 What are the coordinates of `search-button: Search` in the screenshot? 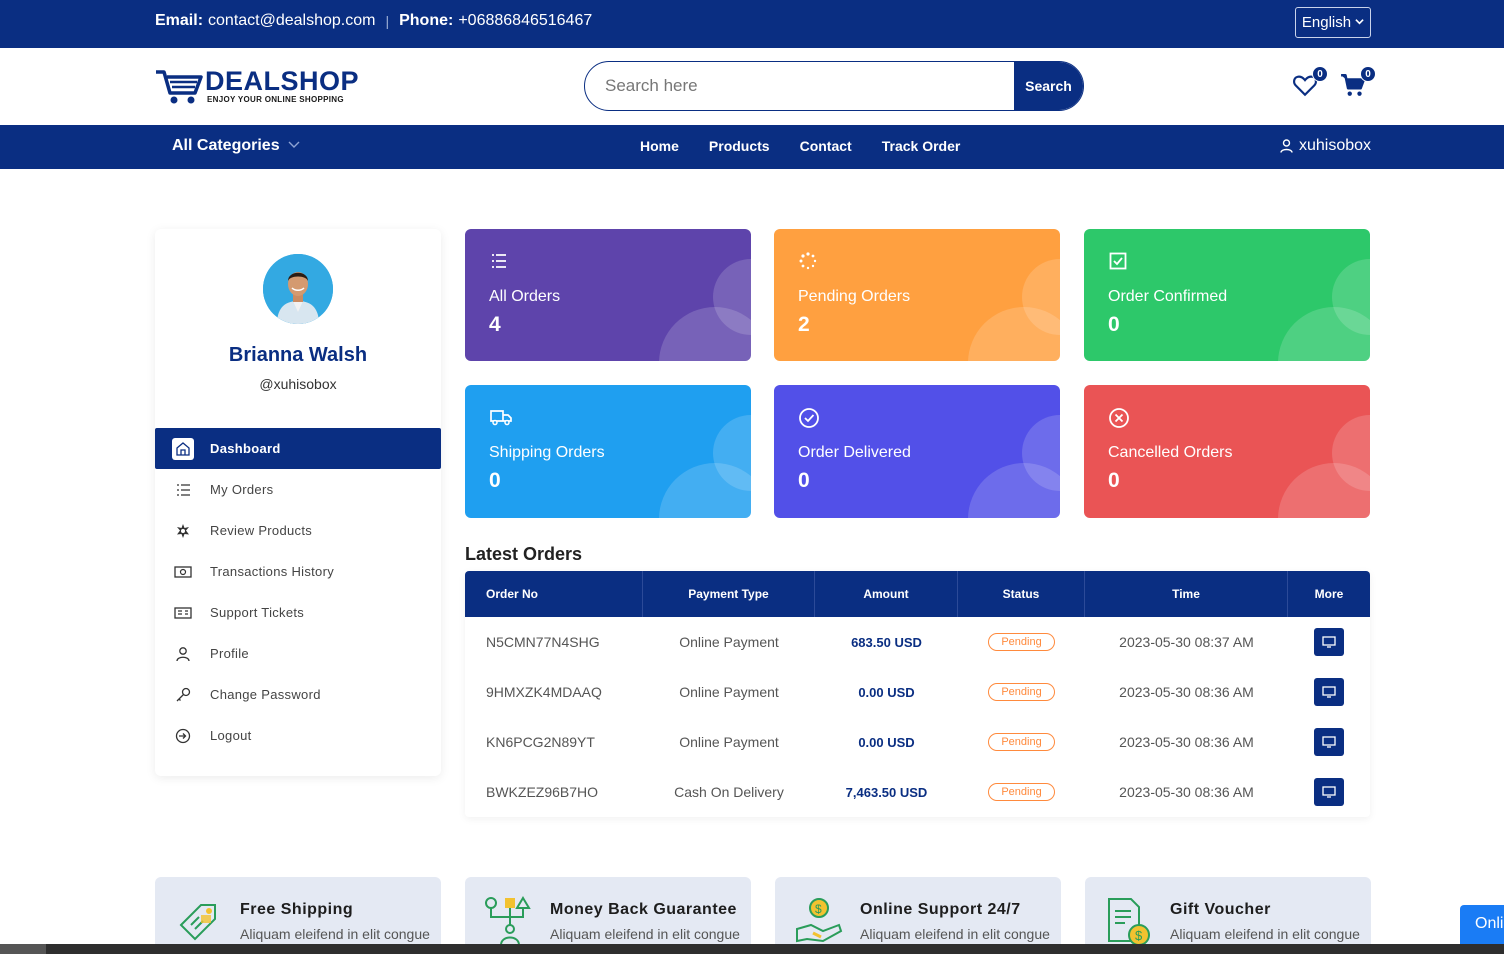 It's located at (1048, 86).